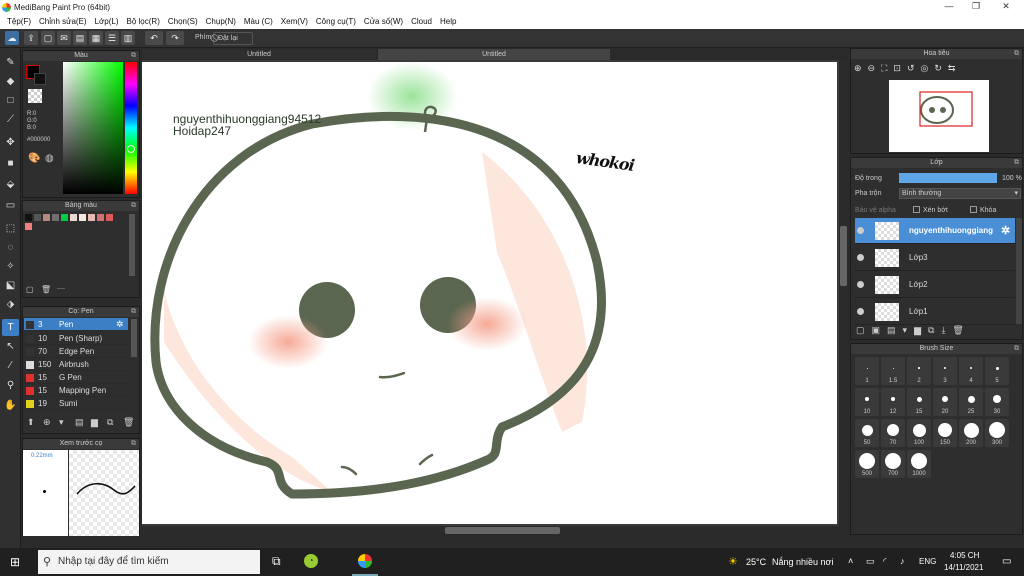 This screenshot has width=1024, height=576. What do you see at coordinates (30, 289) in the screenshot?
I see `add-palette-icon: ▢` at bounding box center [30, 289].